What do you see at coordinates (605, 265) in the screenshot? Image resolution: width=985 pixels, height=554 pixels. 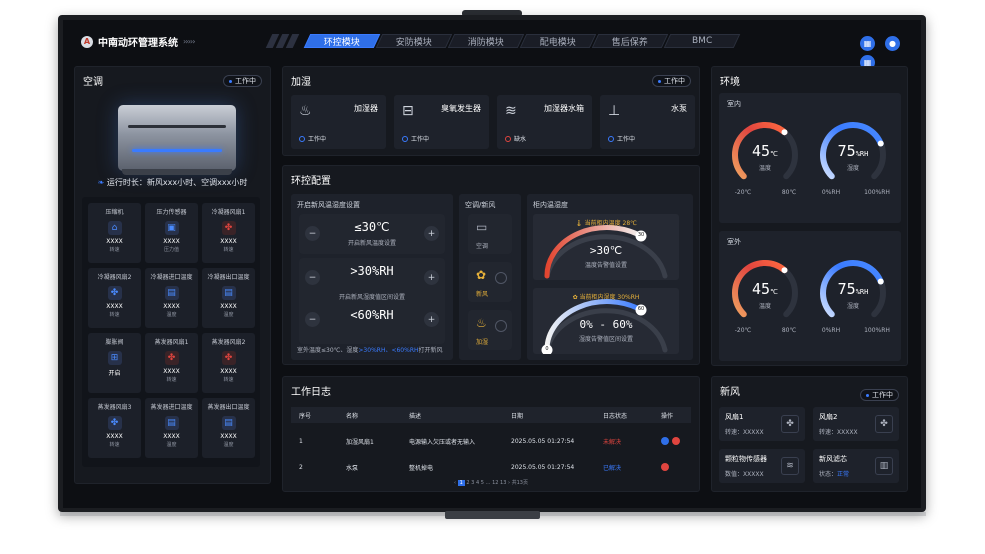 I see `temp-alarm-caption: 温度告警值设置` at bounding box center [605, 265].